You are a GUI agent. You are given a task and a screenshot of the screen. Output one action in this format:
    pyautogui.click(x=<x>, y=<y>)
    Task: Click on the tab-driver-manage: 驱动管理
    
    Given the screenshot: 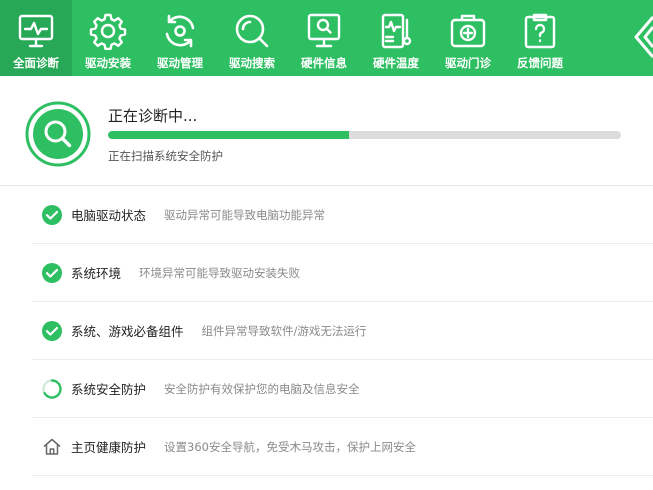 What is the action you would take?
    pyautogui.click(x=180, y=38)
    